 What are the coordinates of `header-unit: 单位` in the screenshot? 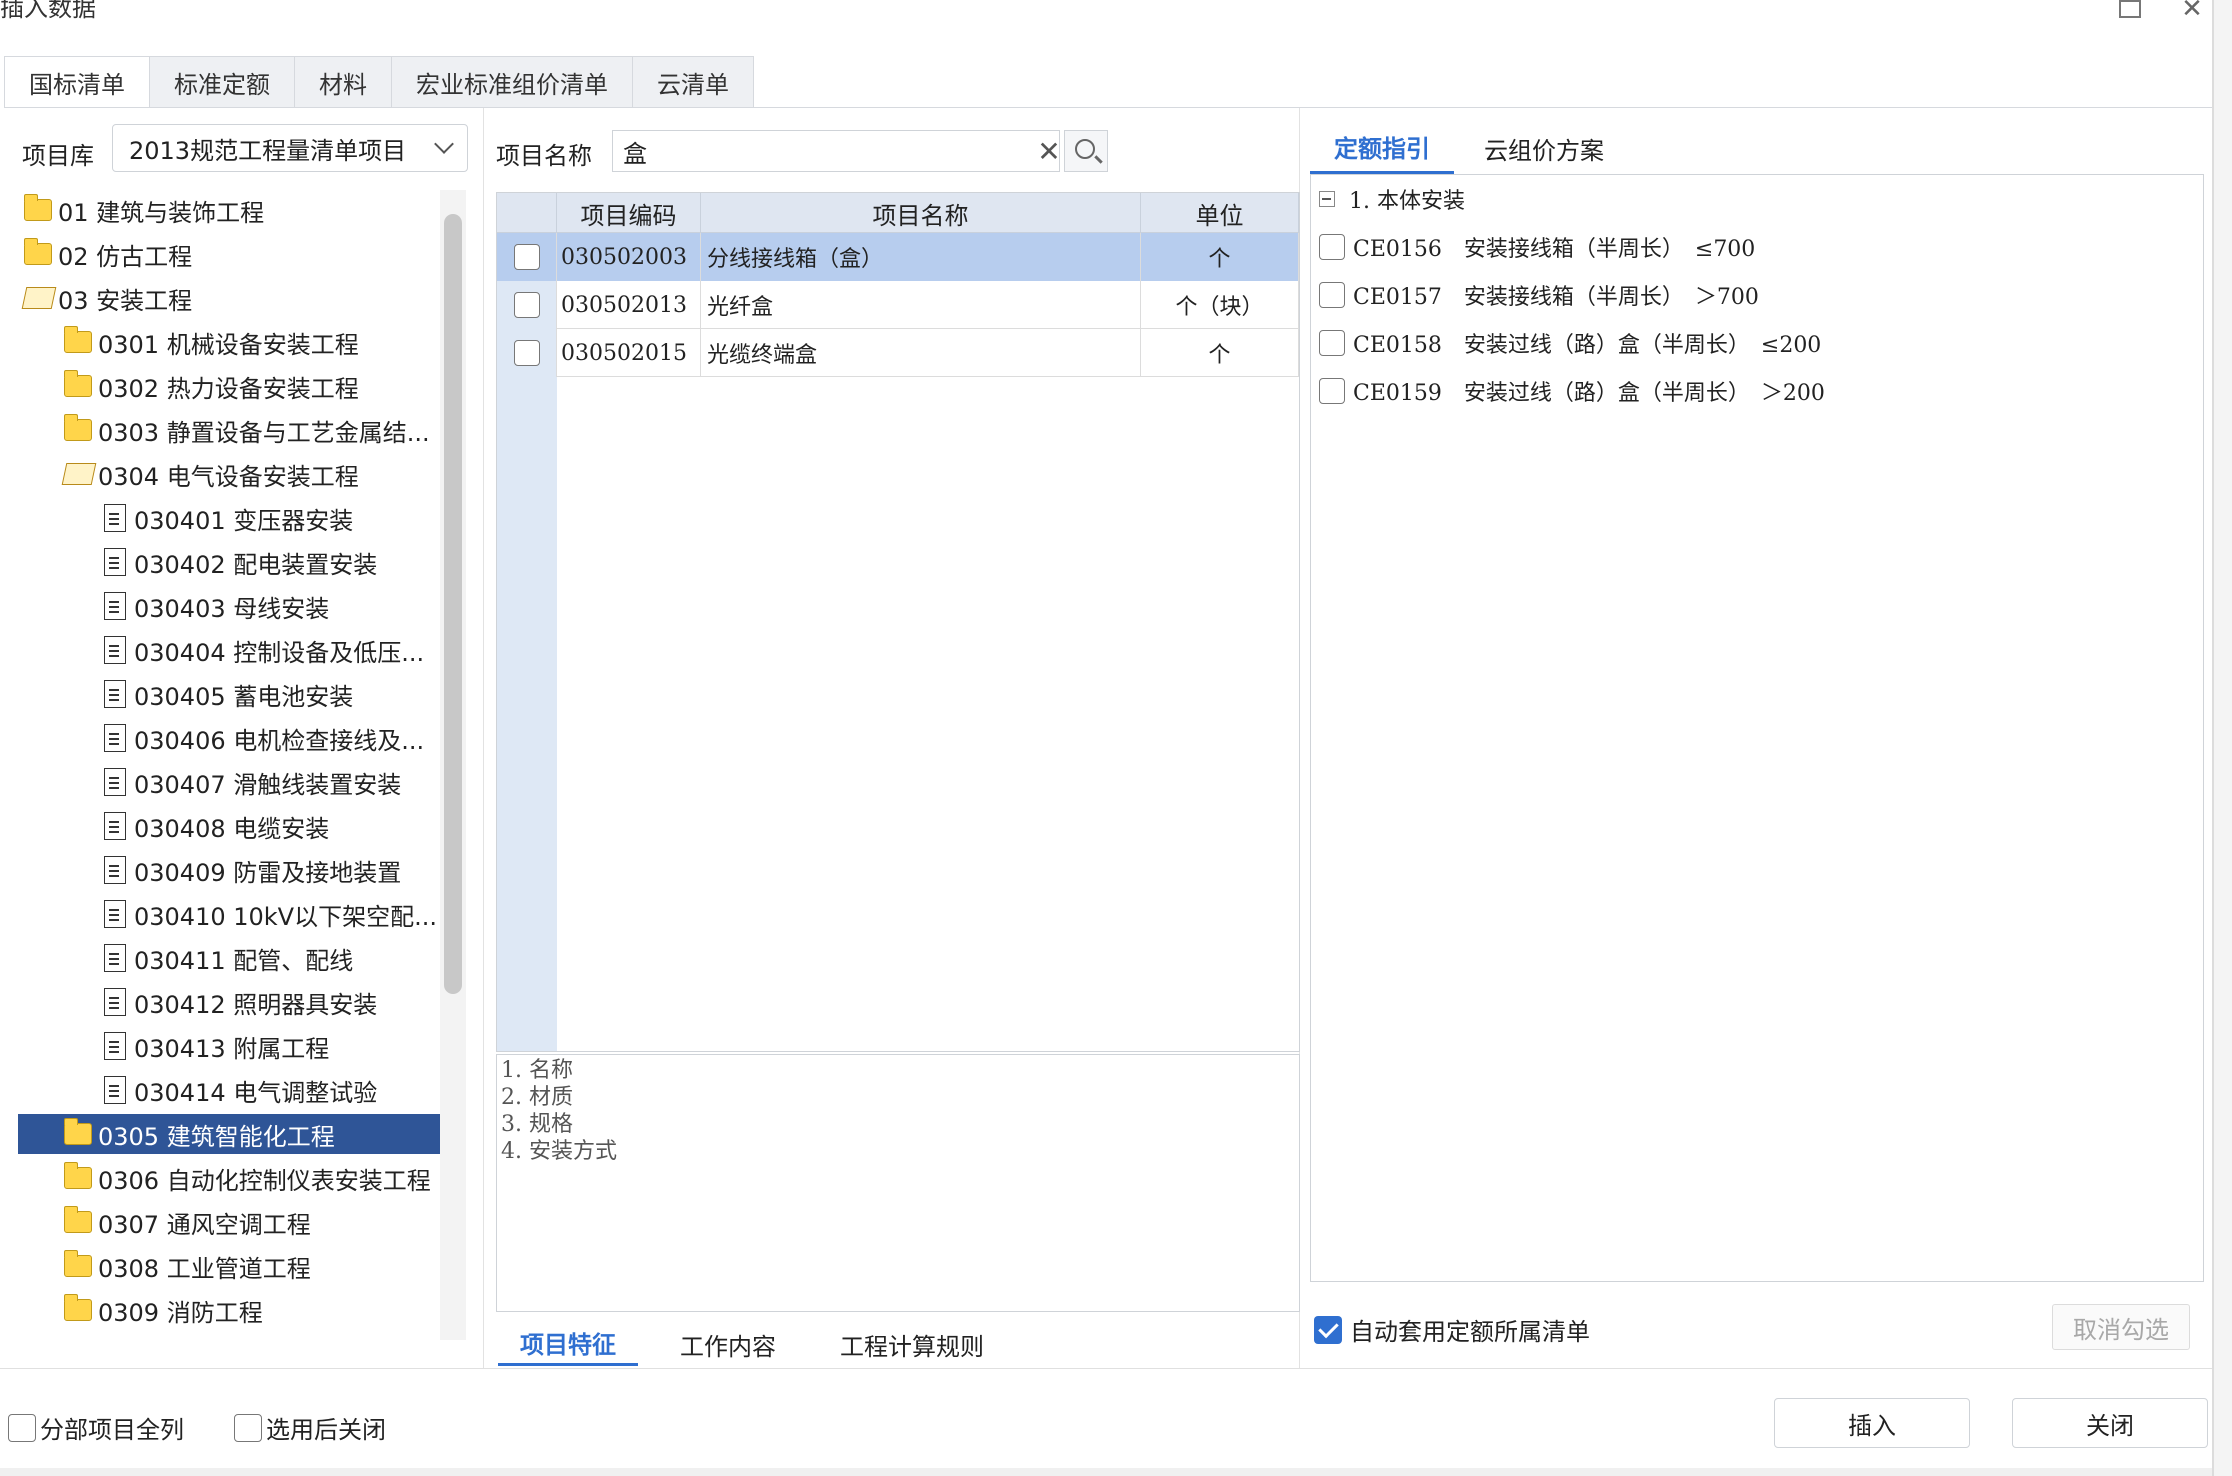 It's located at (1220, 213).